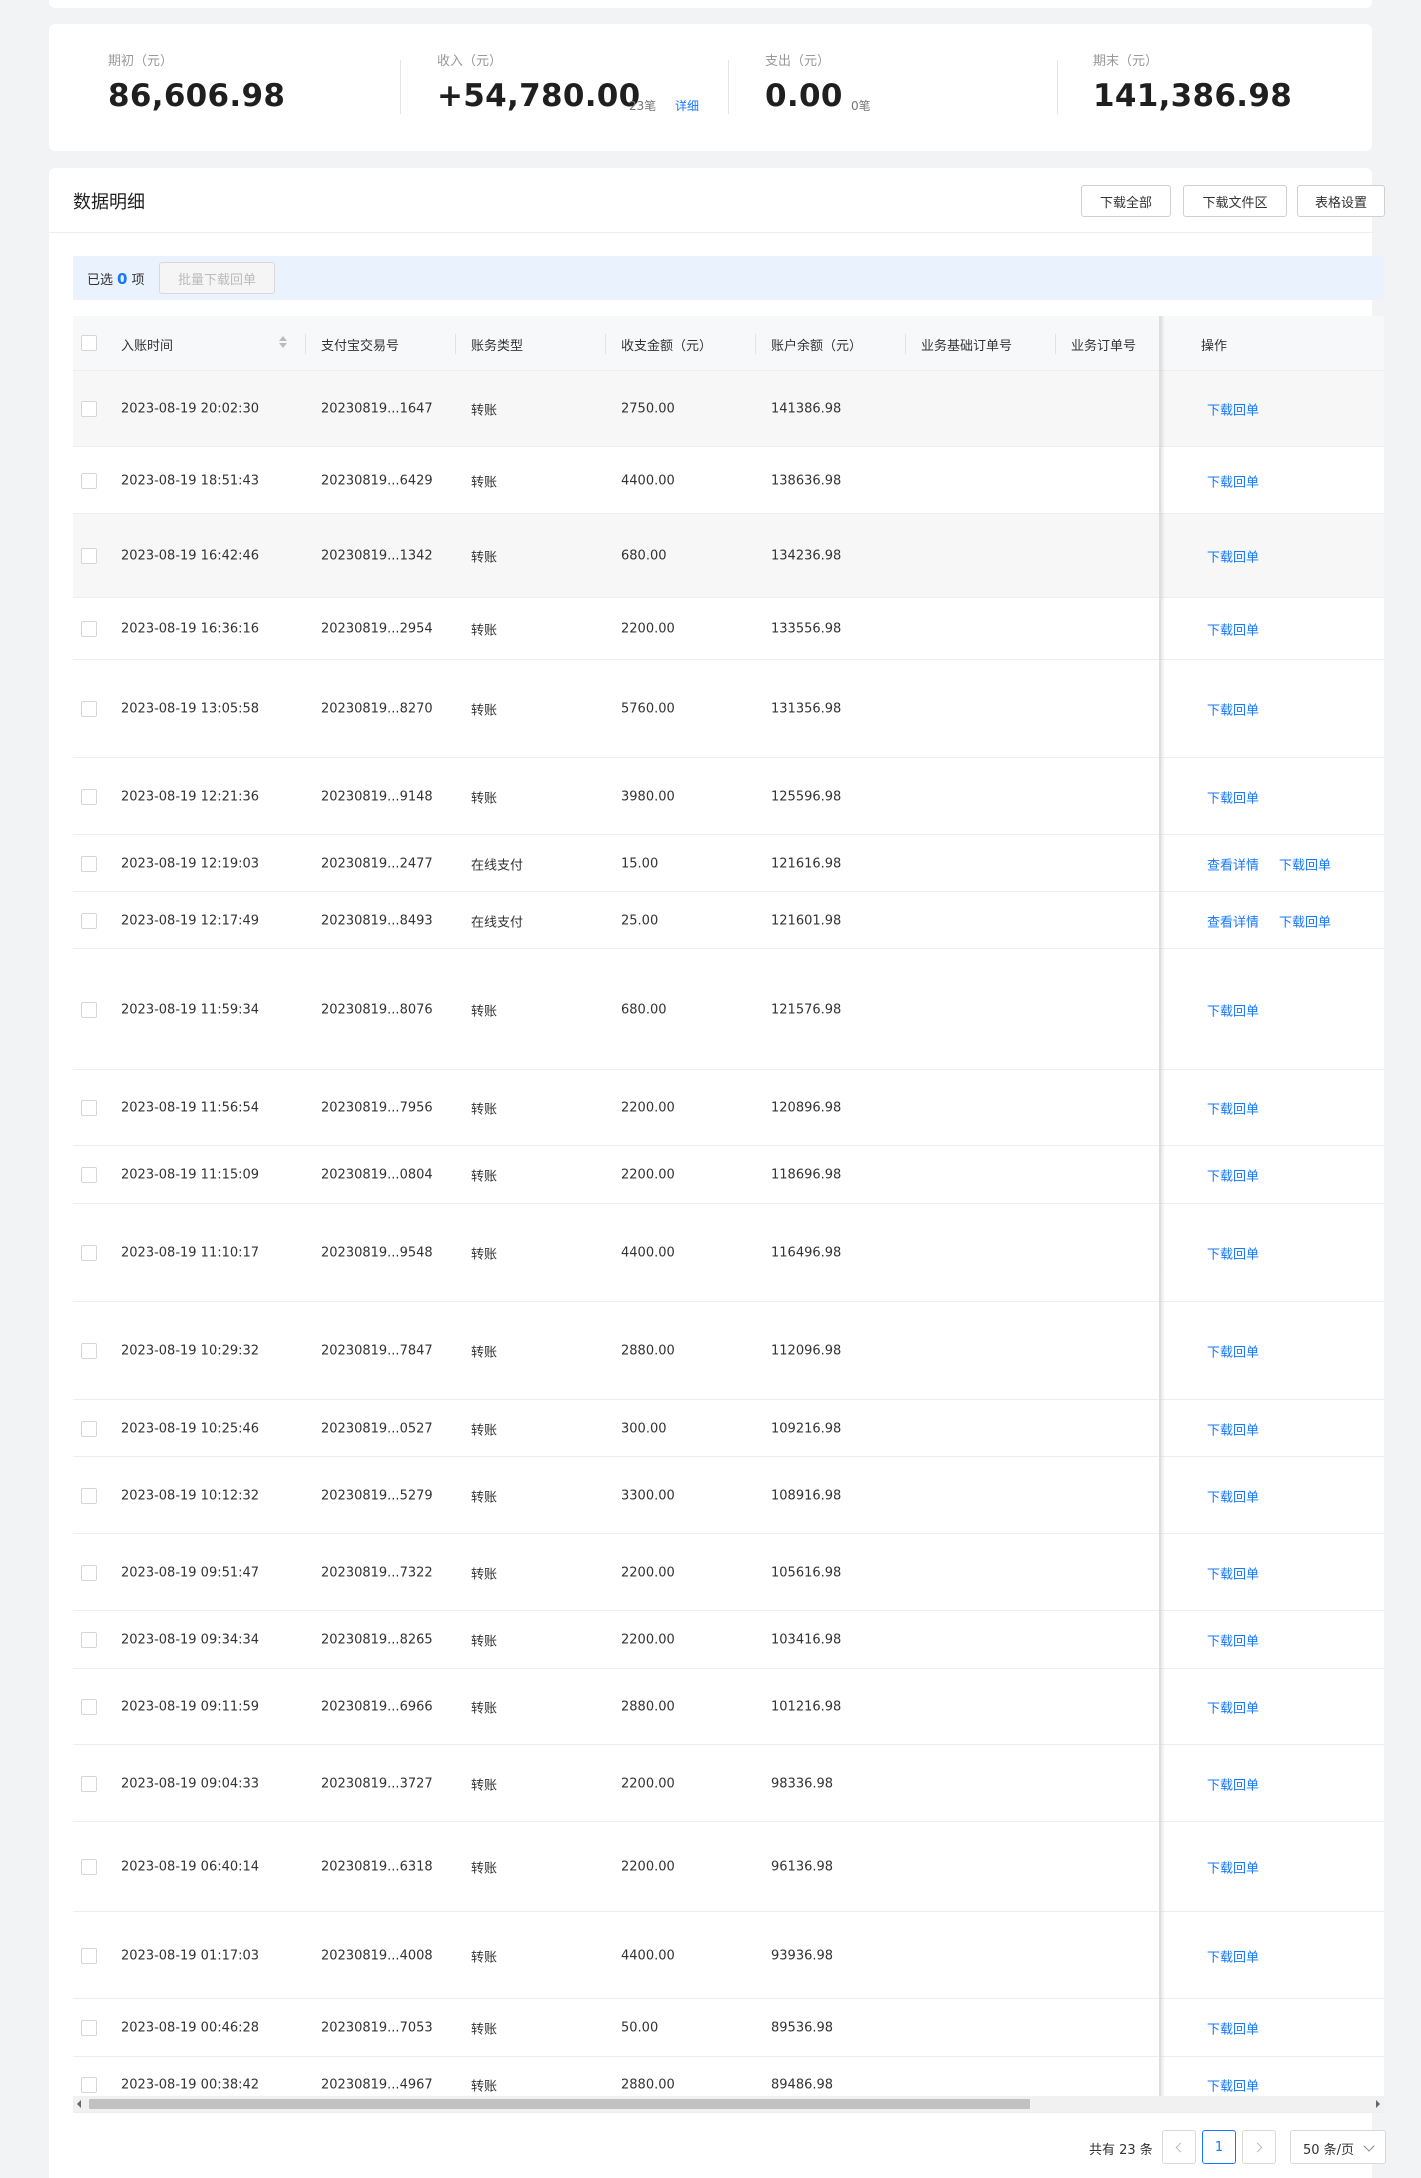 This screenshot has width=1421, height=2178. I want to click on cell-trade-no: 20230819...4967, so click(377, 2085).